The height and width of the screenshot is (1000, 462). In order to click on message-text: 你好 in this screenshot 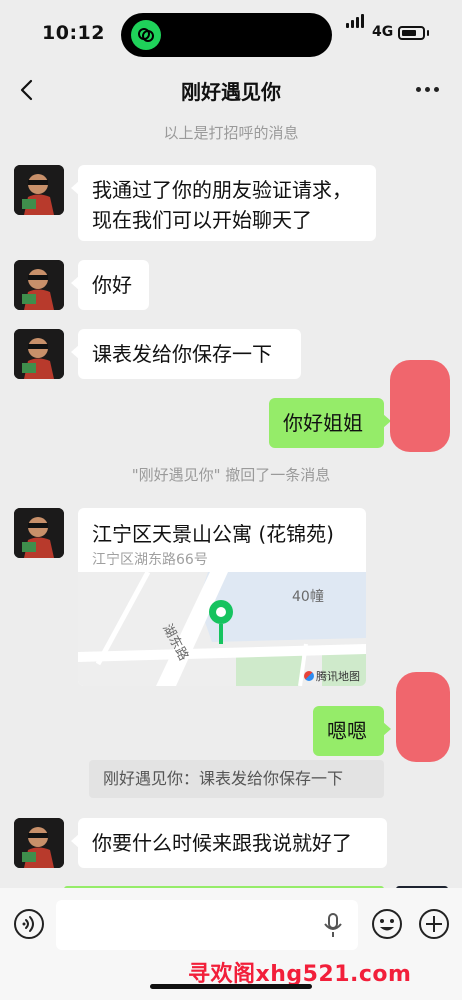, I will do `click(112, 285)`.